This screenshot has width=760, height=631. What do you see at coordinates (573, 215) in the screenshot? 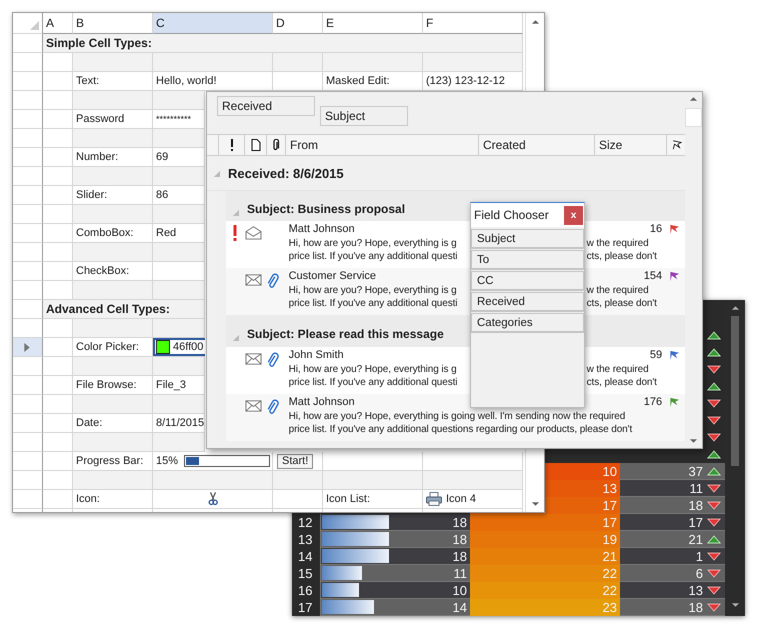
I see `close-button: x` at bounding box center [573, 215].